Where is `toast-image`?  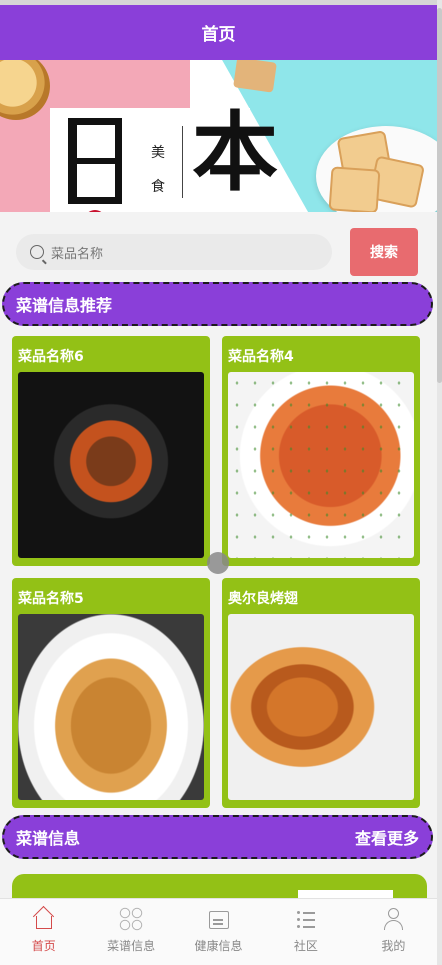 toast-image is located at coordinates (255, 76).